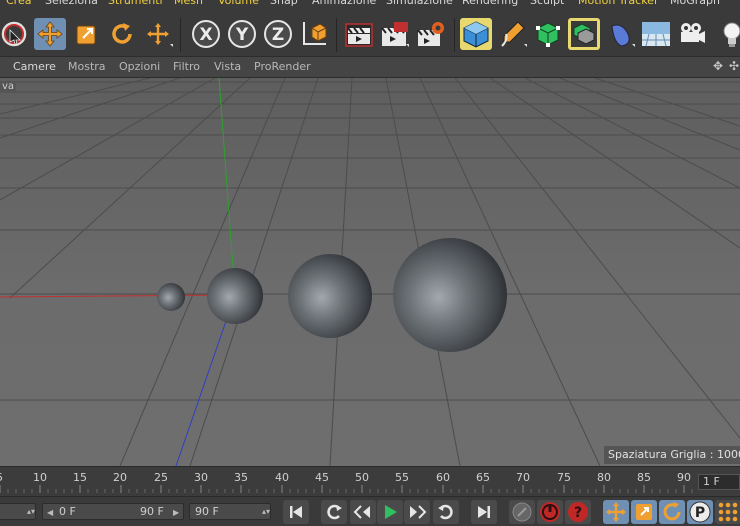 The height and width of the screenshot is (526, 740). Describe the element at coordinates (186, 67) in the screenshot. I see `view-menu-filtro: Filtro` at that location.